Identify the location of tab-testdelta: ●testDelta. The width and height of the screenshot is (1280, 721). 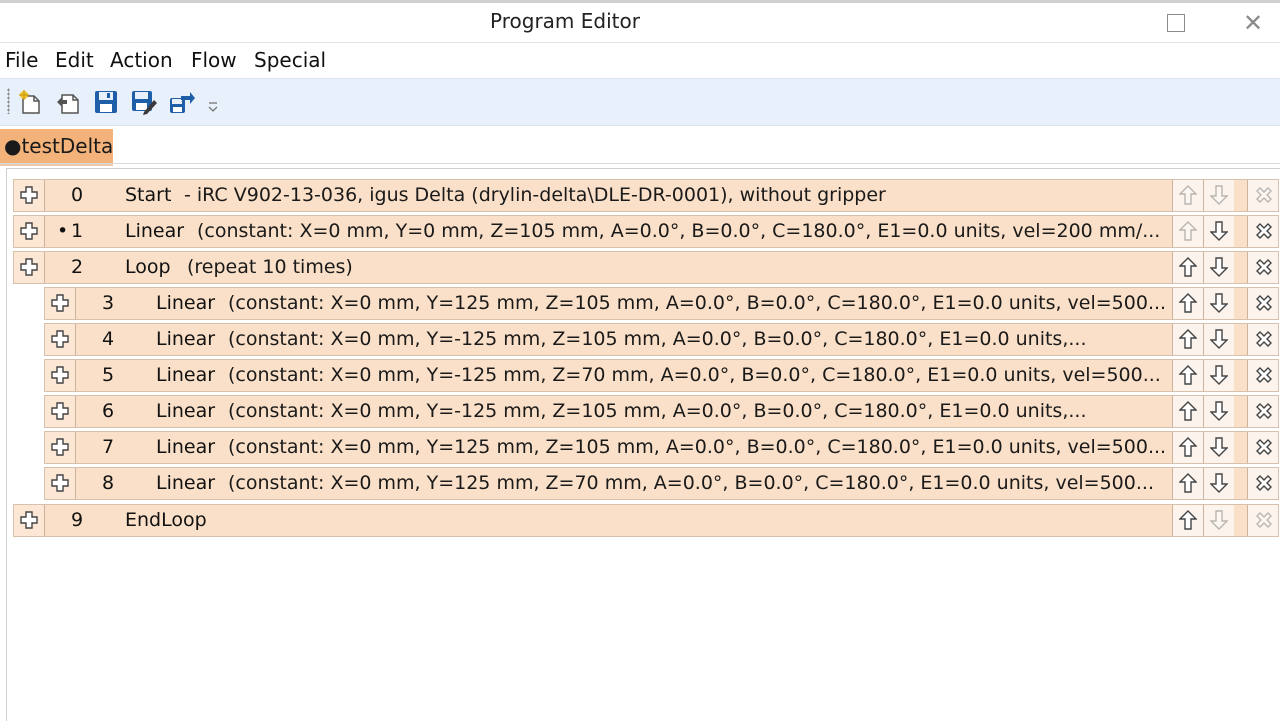
(56, 147).